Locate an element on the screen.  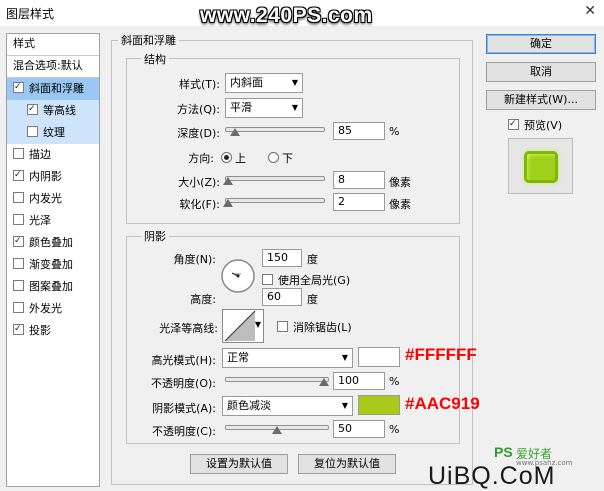
highlight-opacity-slider-thumb is located at coordinates (323, 382).